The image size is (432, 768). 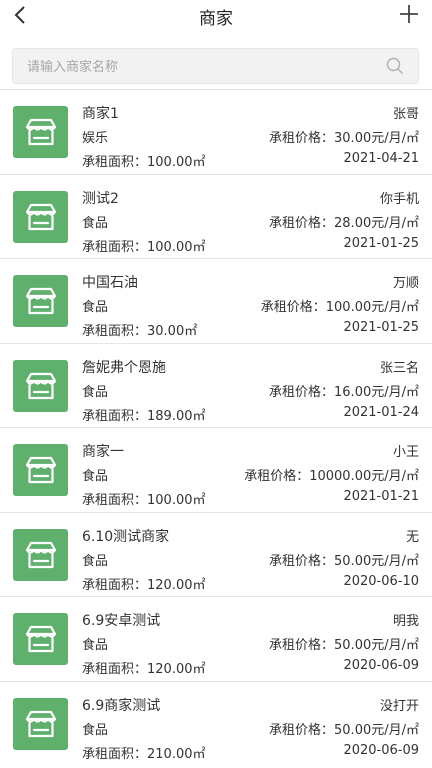 I want to click on top-bar: 商家, so click(x=216, y=17).